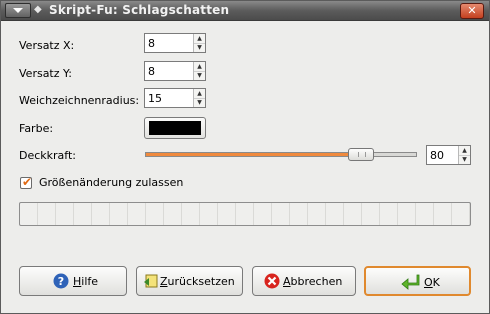 The width and height of the screenshot is (490, 314). What do you see at coordinates (151, 281) in the screenshot?
I see `revert-icon` at bounding box center [151, 281].